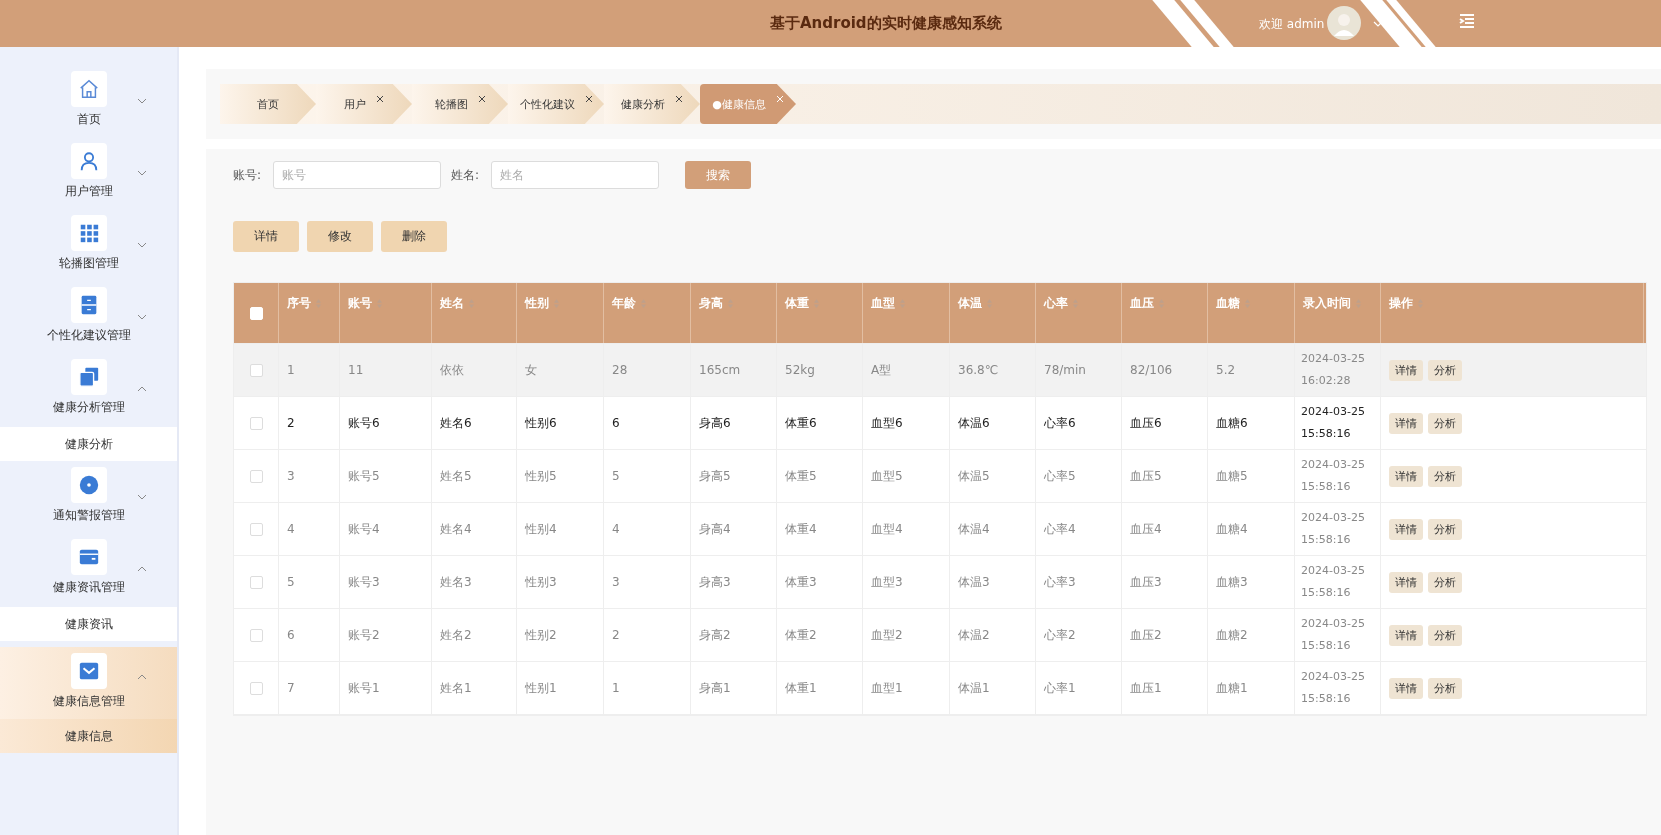  I want to click on table-cell-text: 52kg, so click(800, 370).